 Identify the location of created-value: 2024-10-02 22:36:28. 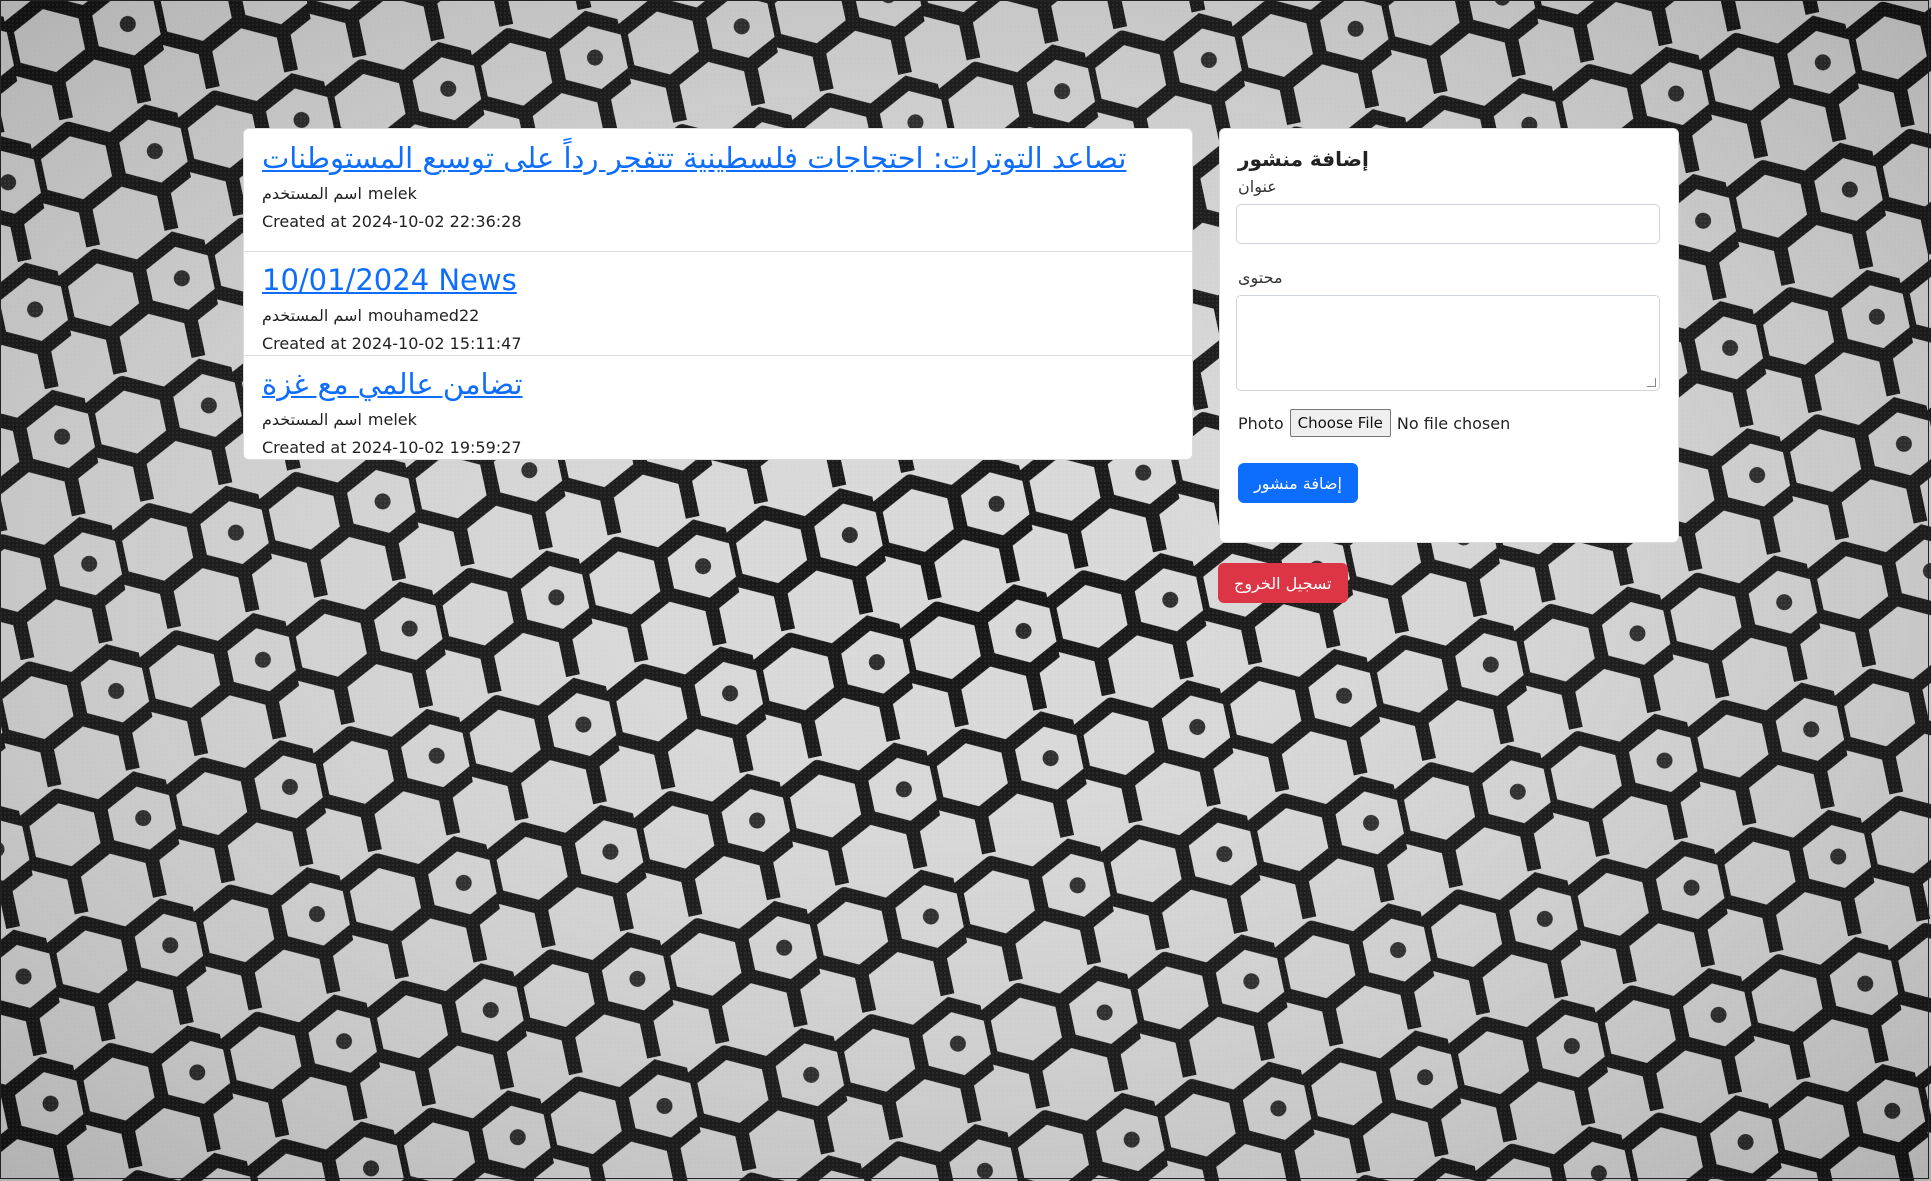
(436, 221).